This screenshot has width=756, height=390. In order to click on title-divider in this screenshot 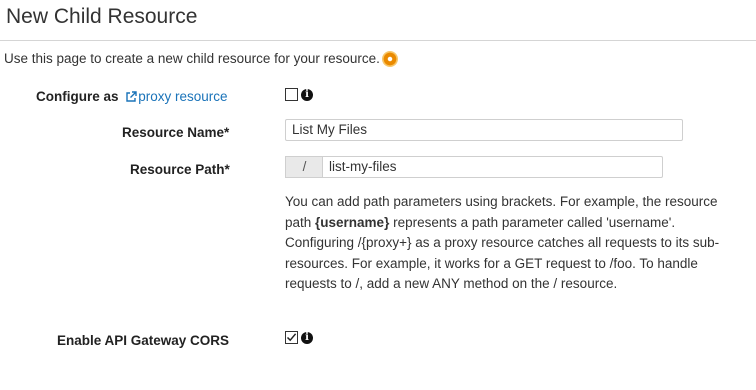, I will do `click(378, 40)`.